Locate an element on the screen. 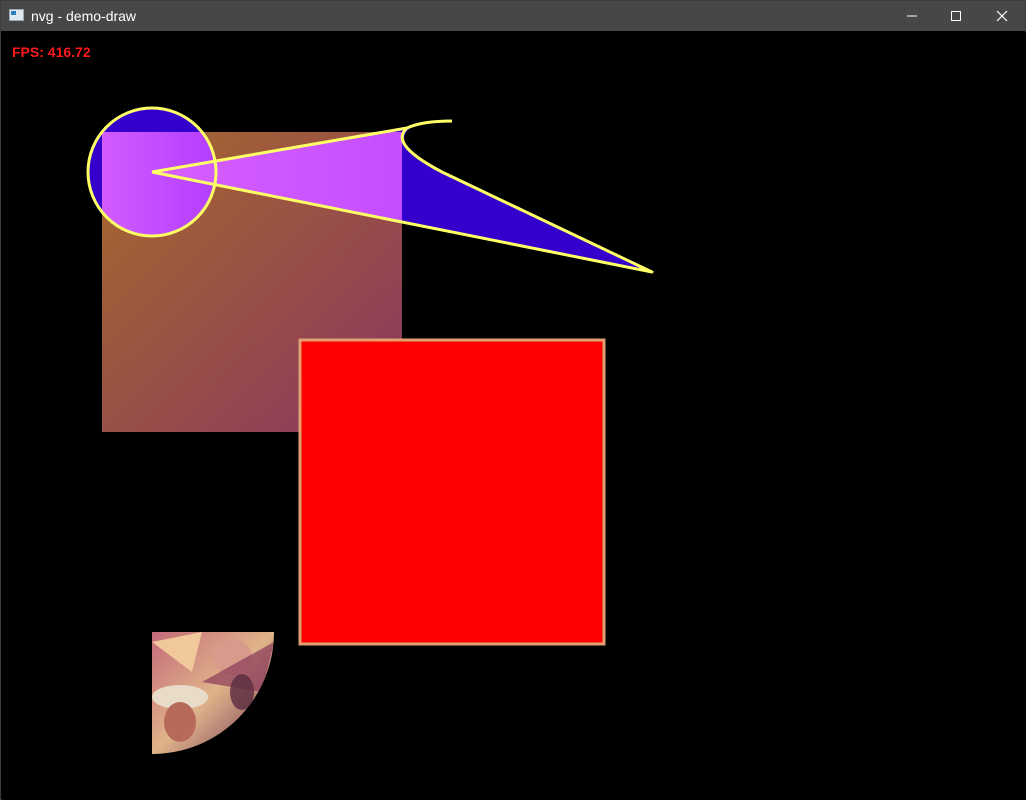 The width and height of the screenshot is (1026, 800). close-icon is located at coordinates (1002, 16).